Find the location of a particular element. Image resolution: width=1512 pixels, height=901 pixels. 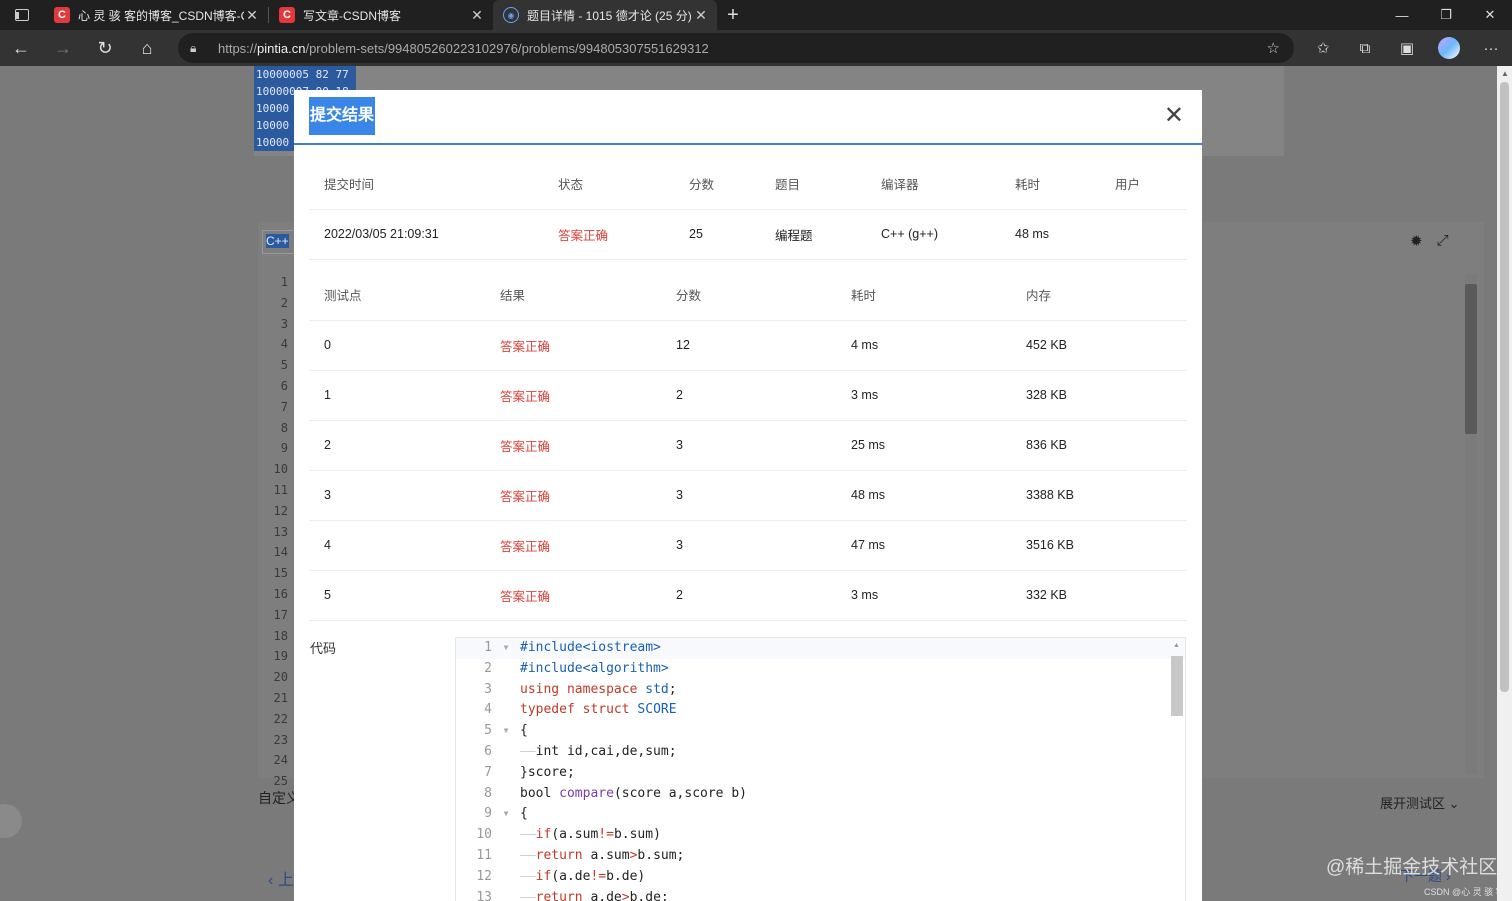

page-scroll-thumb is located at coordinates (1504, 387).